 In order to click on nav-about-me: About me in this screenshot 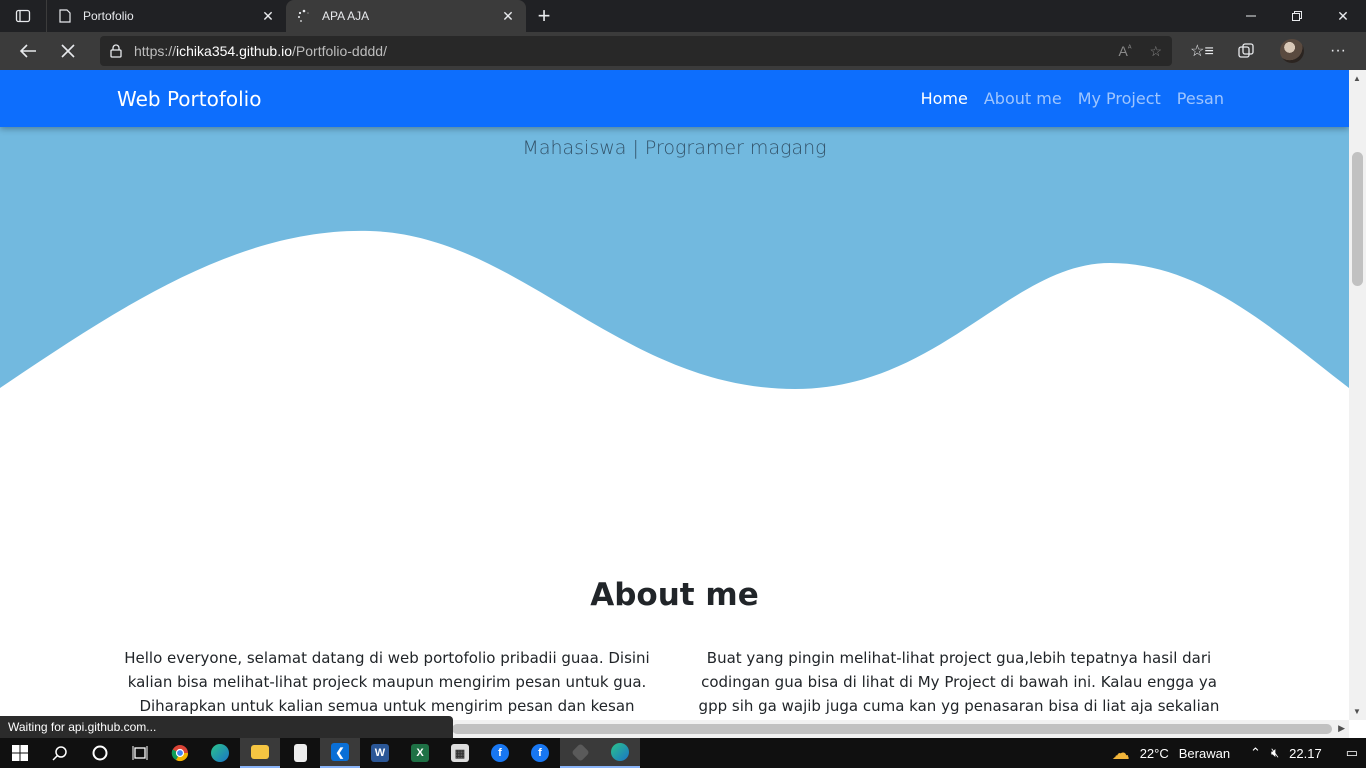, I will do `click(1023, 98)`.